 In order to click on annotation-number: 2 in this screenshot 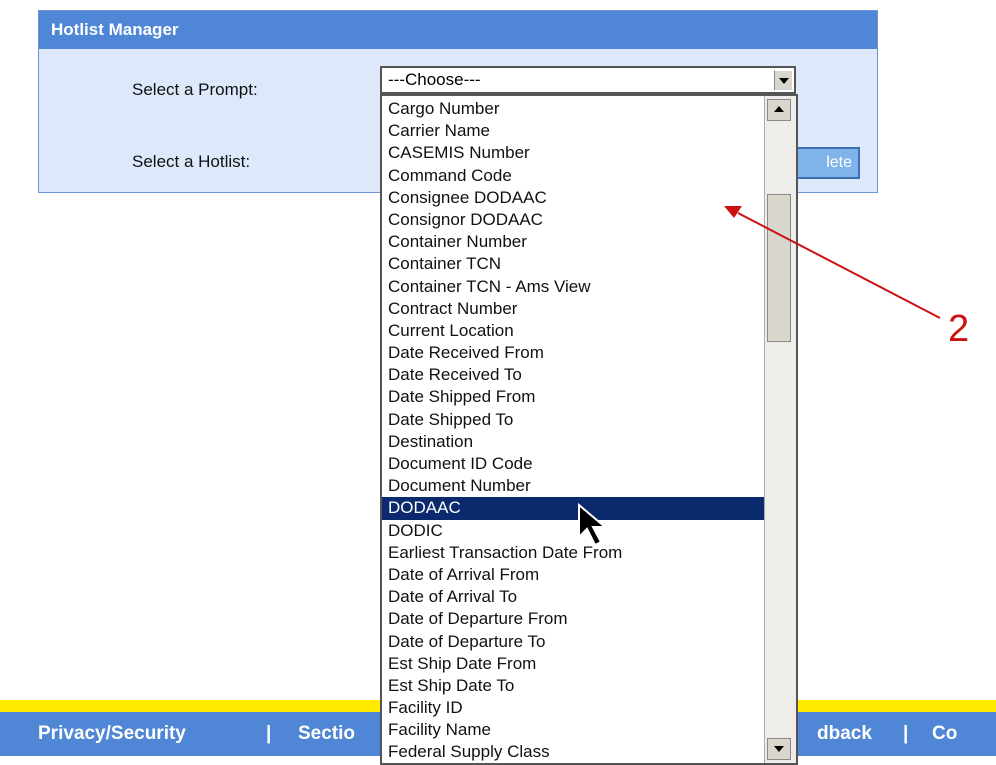, I will do `click(959, 329)`.